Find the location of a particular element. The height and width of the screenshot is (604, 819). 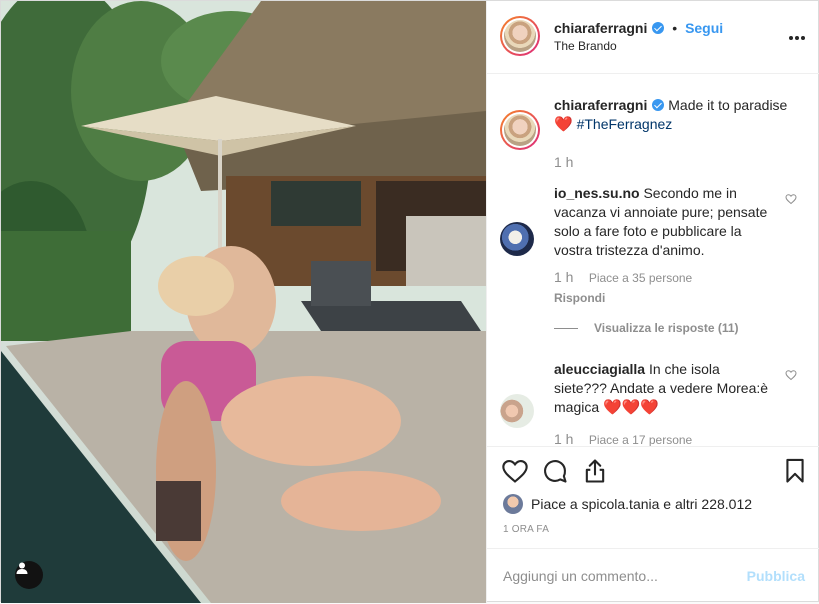

heart-icon is located at coordinates (515, 471).